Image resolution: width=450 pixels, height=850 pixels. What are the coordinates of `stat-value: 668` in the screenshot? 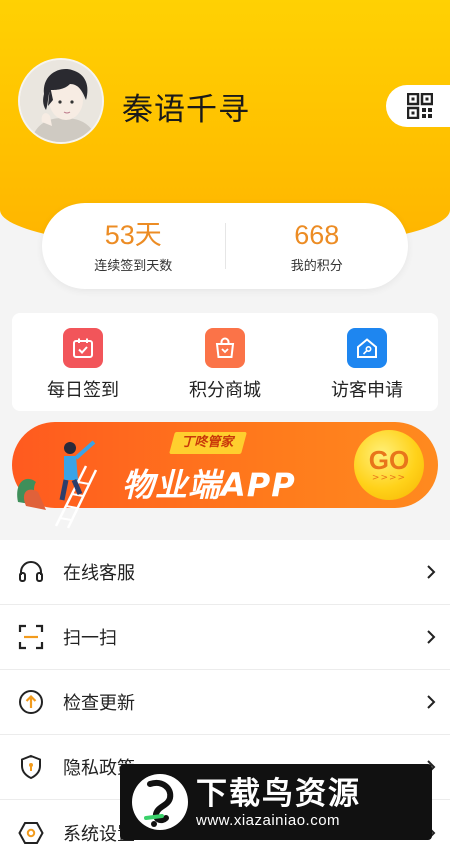 It's located at (317, 234).